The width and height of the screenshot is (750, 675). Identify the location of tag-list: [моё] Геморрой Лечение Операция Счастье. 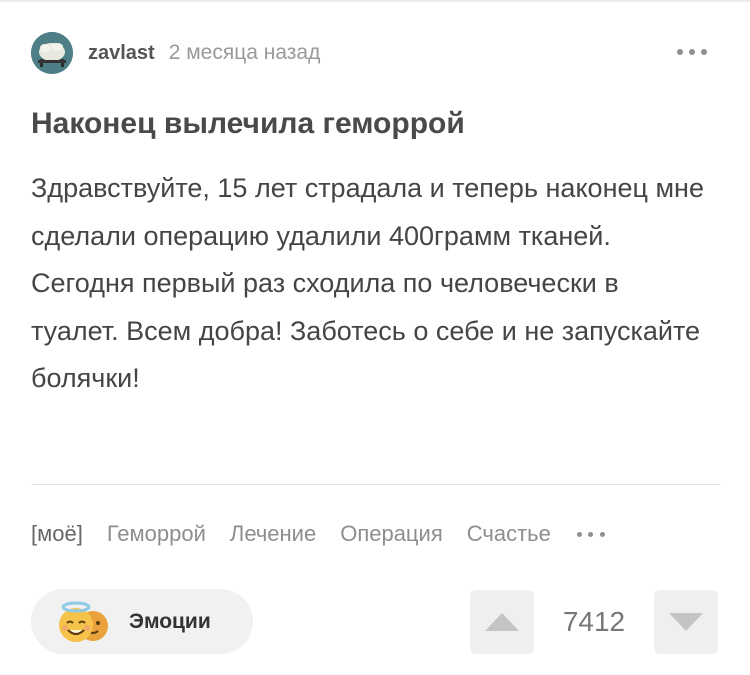
(318, 534).